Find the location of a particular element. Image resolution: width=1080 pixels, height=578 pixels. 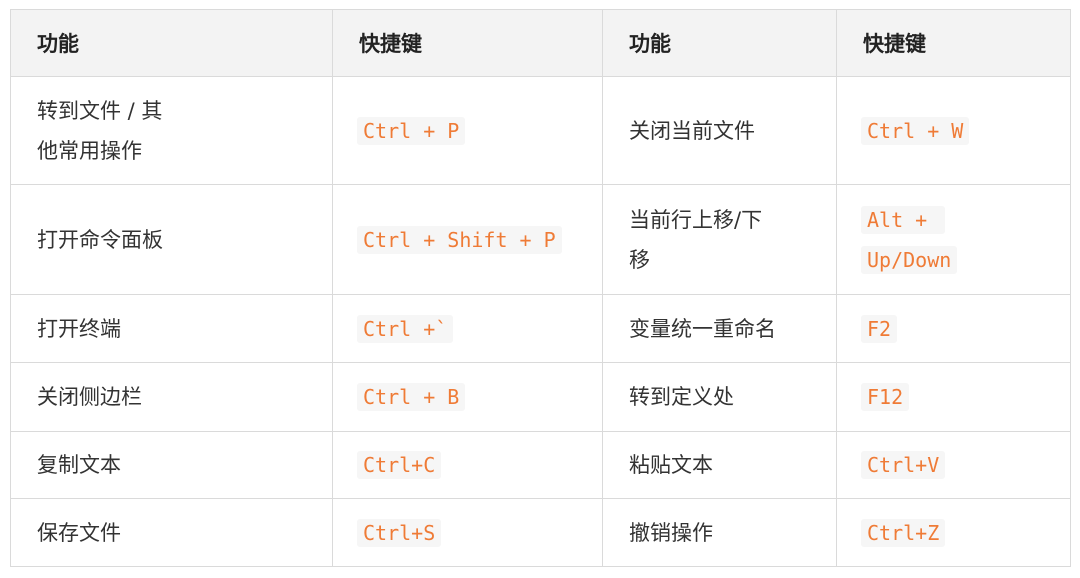

shortcut-cell: Ctrl+V is located at coordinates (953, 465).